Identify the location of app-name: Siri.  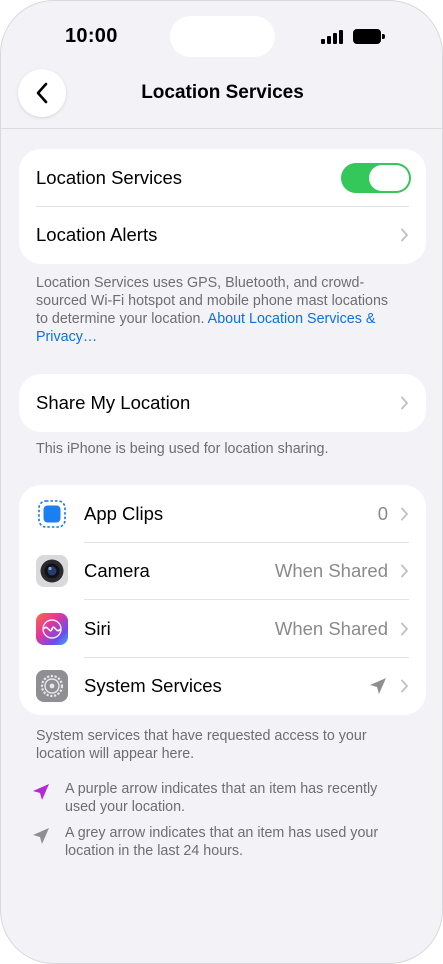
(97, 628).